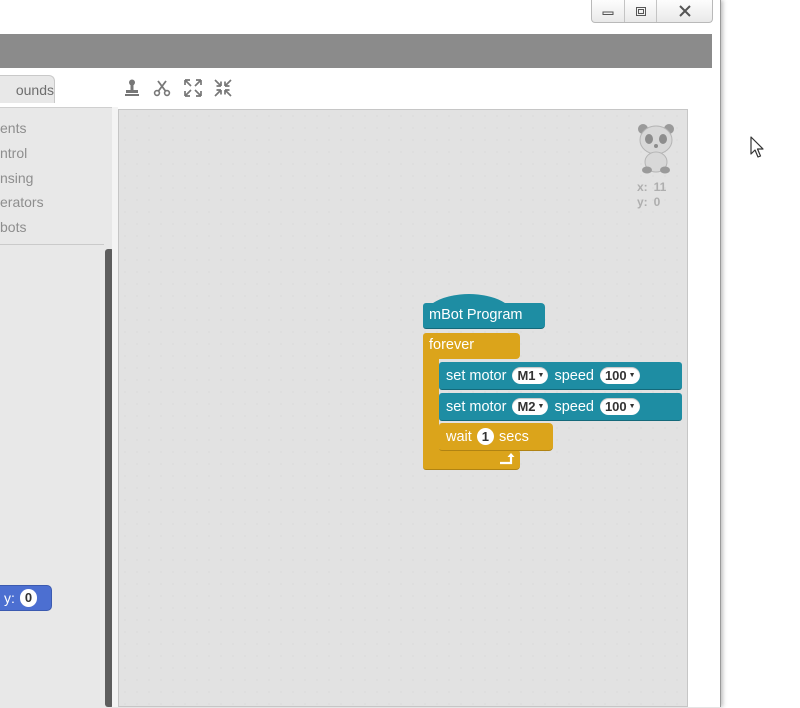 This screenshot has width=800, height=708. What do you see at coordinates (132, 88) in the screenshot?
I see `duplicate-stamp-icon` at bounding box center [132, 88].